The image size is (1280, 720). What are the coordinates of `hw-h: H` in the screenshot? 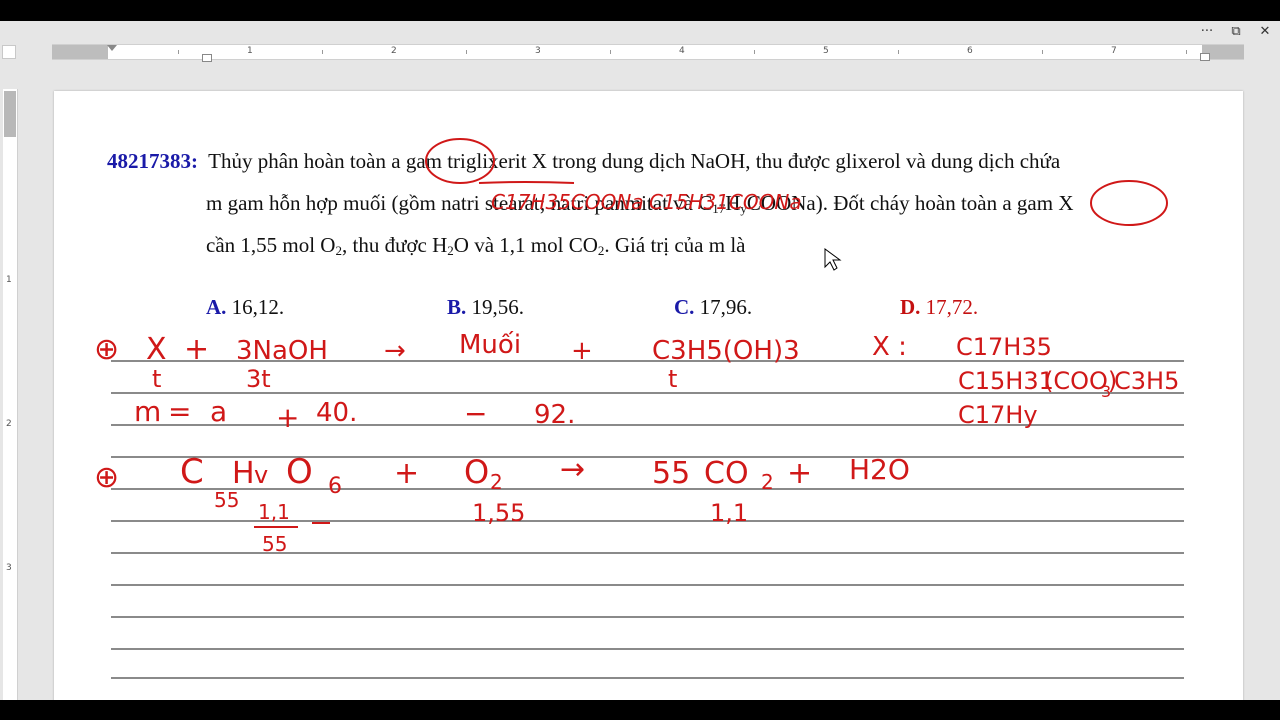 It's located at (243, 473).